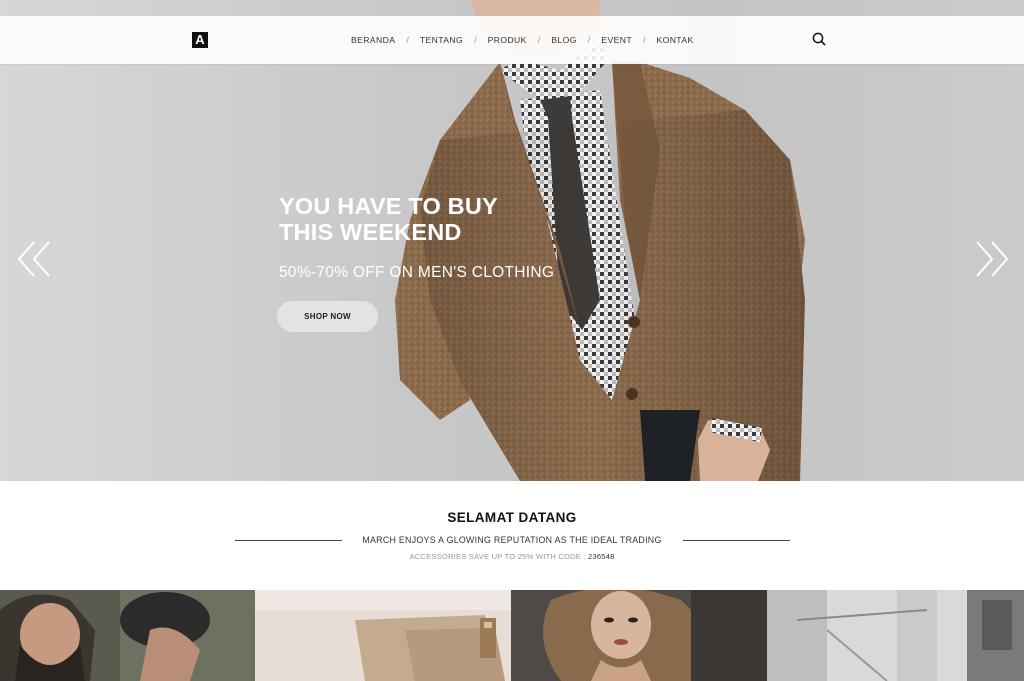 The width and height of the screenshot is (1024, 681). I want to click on interior-photo, so click(895, 635).